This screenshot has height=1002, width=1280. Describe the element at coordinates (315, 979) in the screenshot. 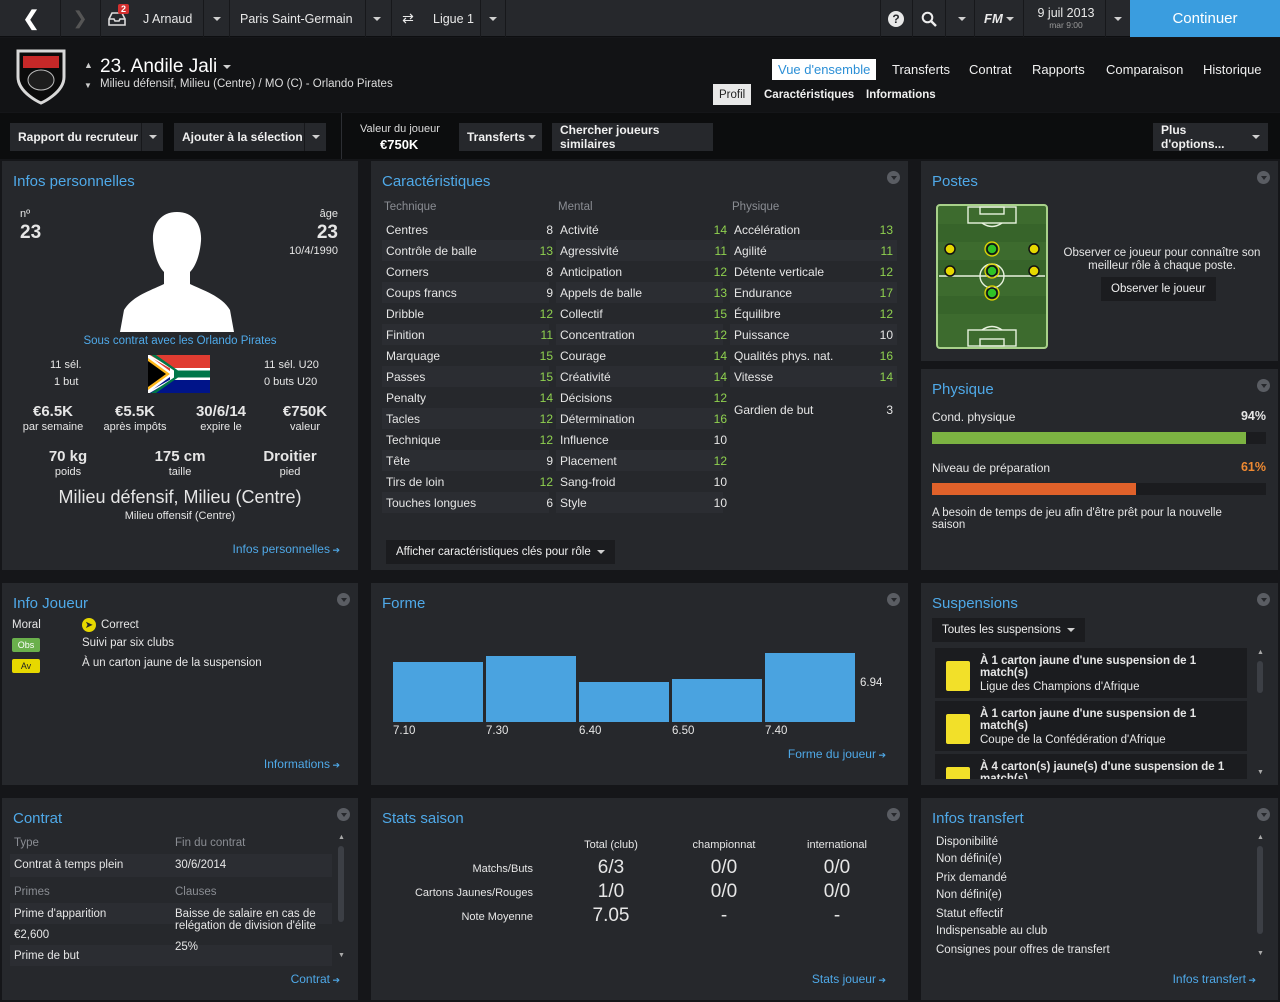

I see `contract-link: Contrat` at that location.